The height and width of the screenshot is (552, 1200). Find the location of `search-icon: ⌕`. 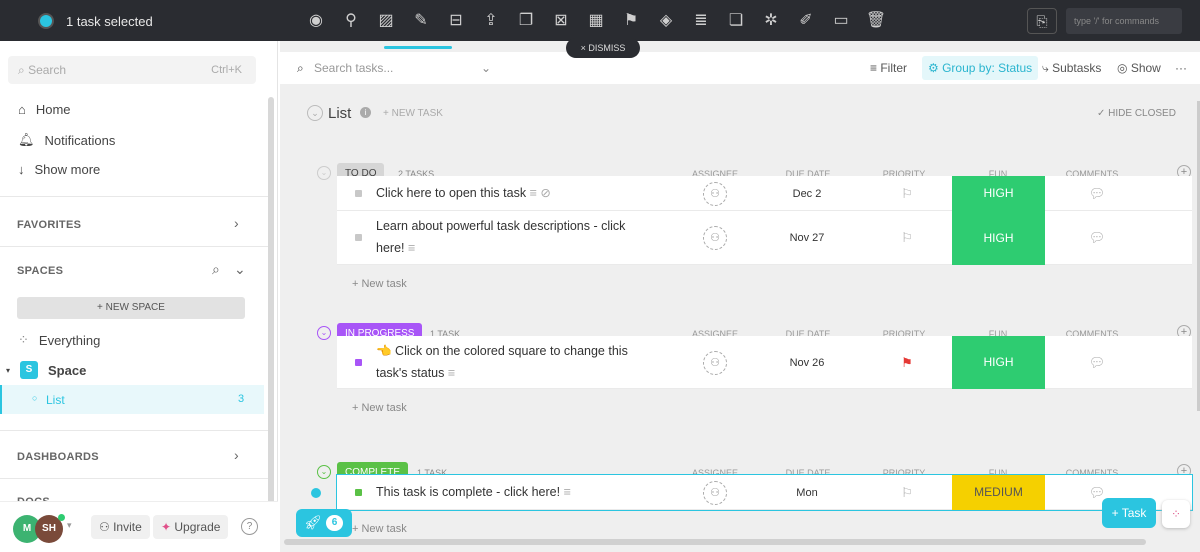

search-icon: ⌕ is located at coordinates (216, 269).